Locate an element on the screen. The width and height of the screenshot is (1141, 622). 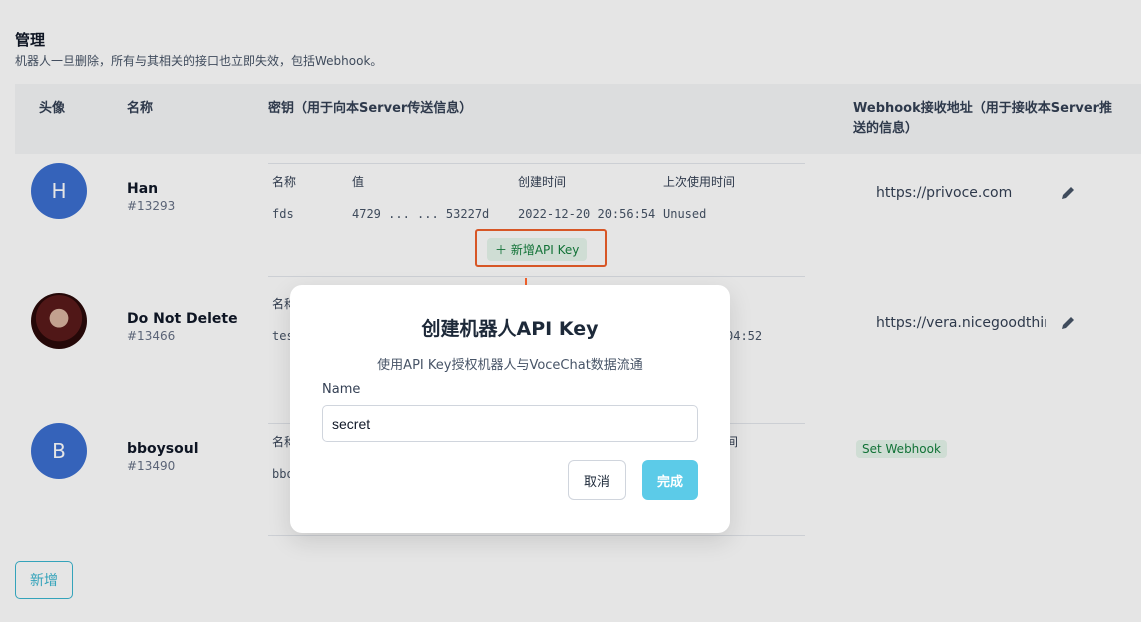
name-field-label: Name is located at coordinates (341, 389).